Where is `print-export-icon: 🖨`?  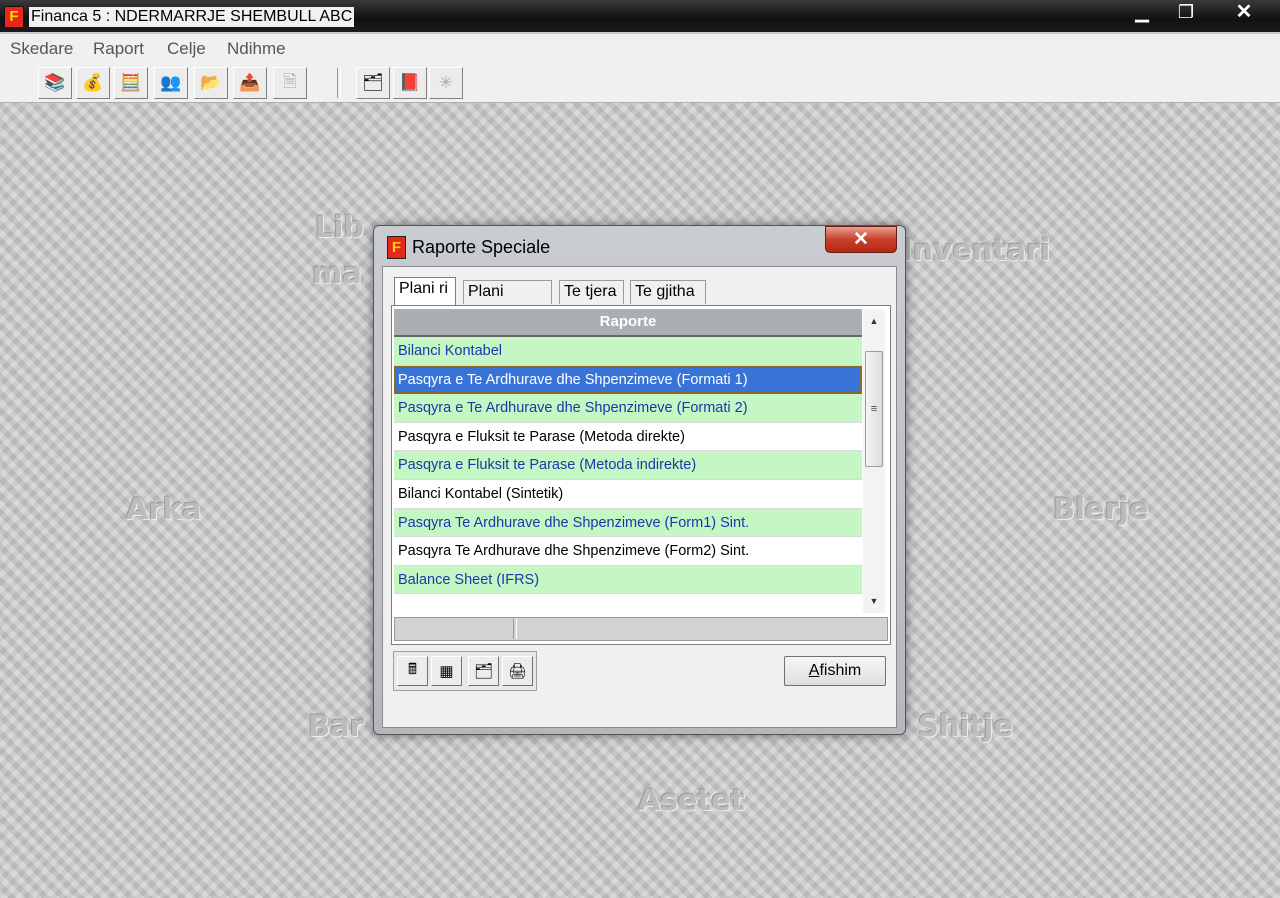
print-export-icon: 🖨 is located at coordinates (517, 671).